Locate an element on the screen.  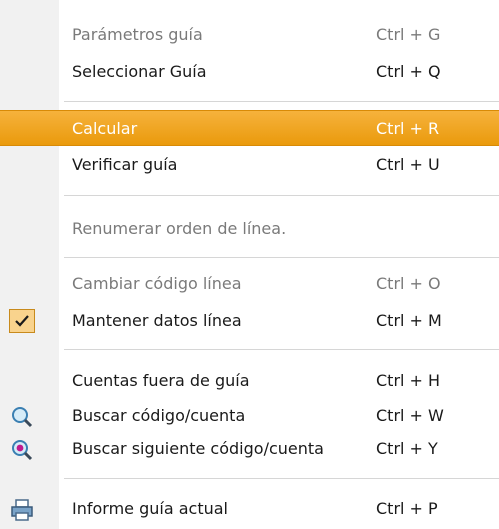
menu-item-parametros-guia: Parámetros guía Ctrl + G is located at coordinates (249, 35).